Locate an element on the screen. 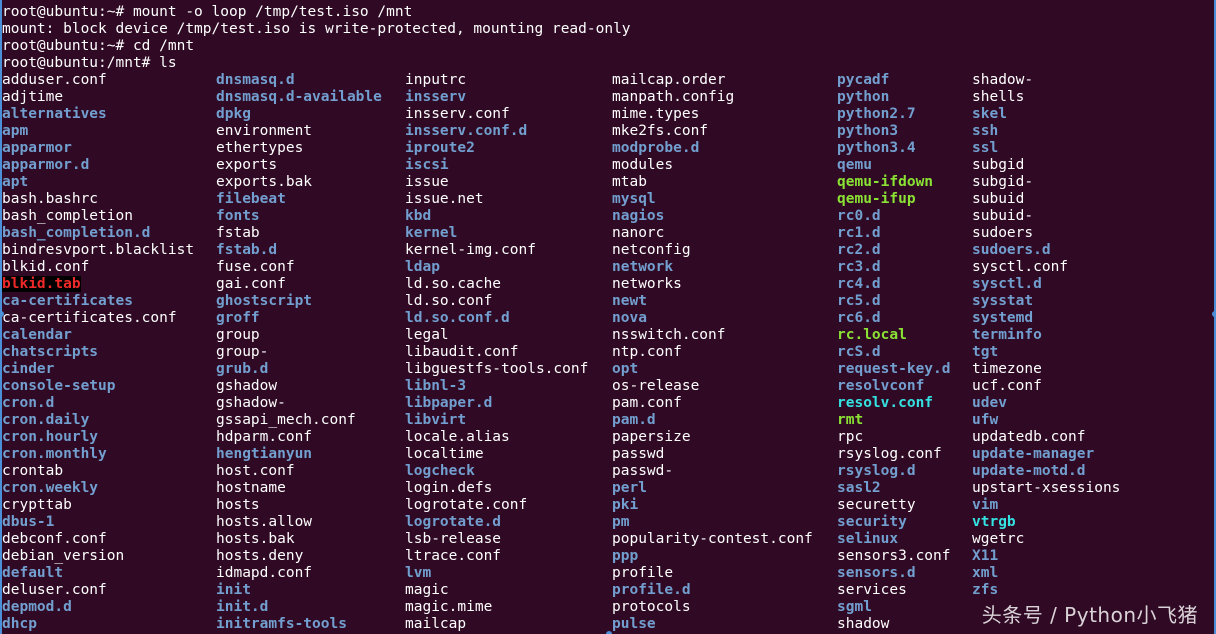 The width and height of the screenshot is (1216, 634). ls-row: group is located at coordinates (299, 335).